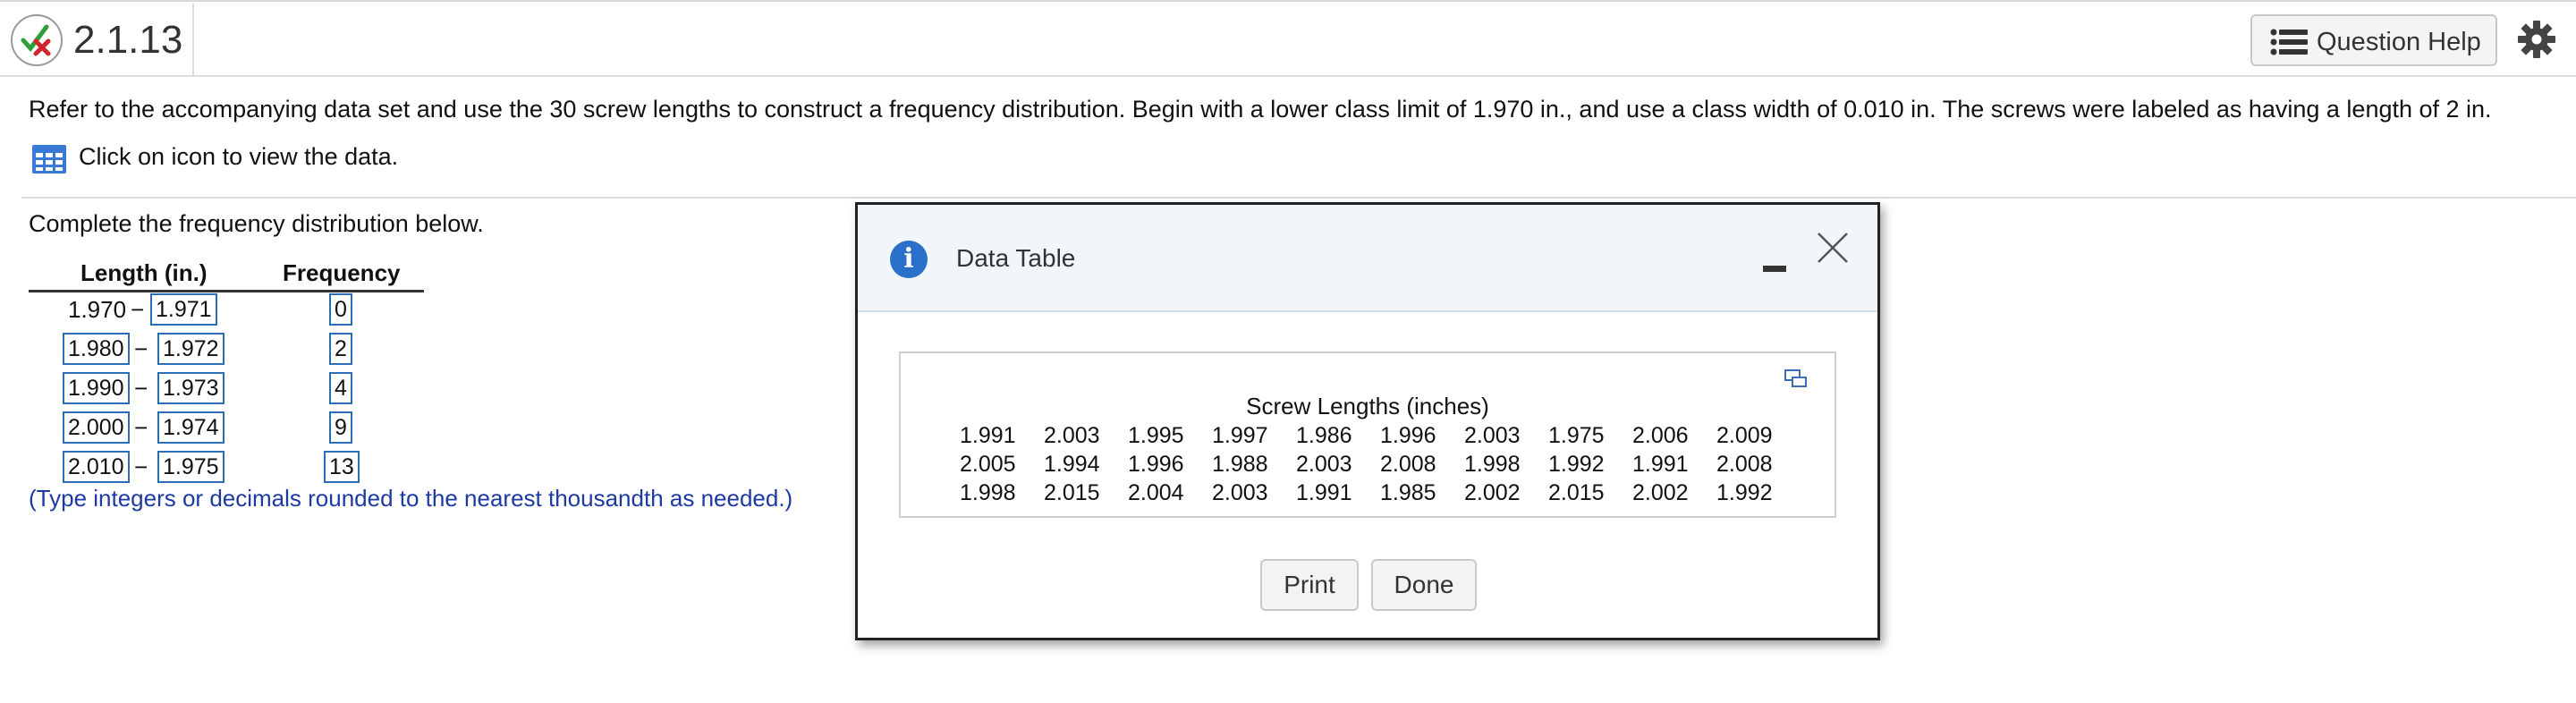 The height and width of the screenshot is (703, 2576). Describe the element at coordinates (193, 40) in the screenshot. I see `header-divider` at that location.